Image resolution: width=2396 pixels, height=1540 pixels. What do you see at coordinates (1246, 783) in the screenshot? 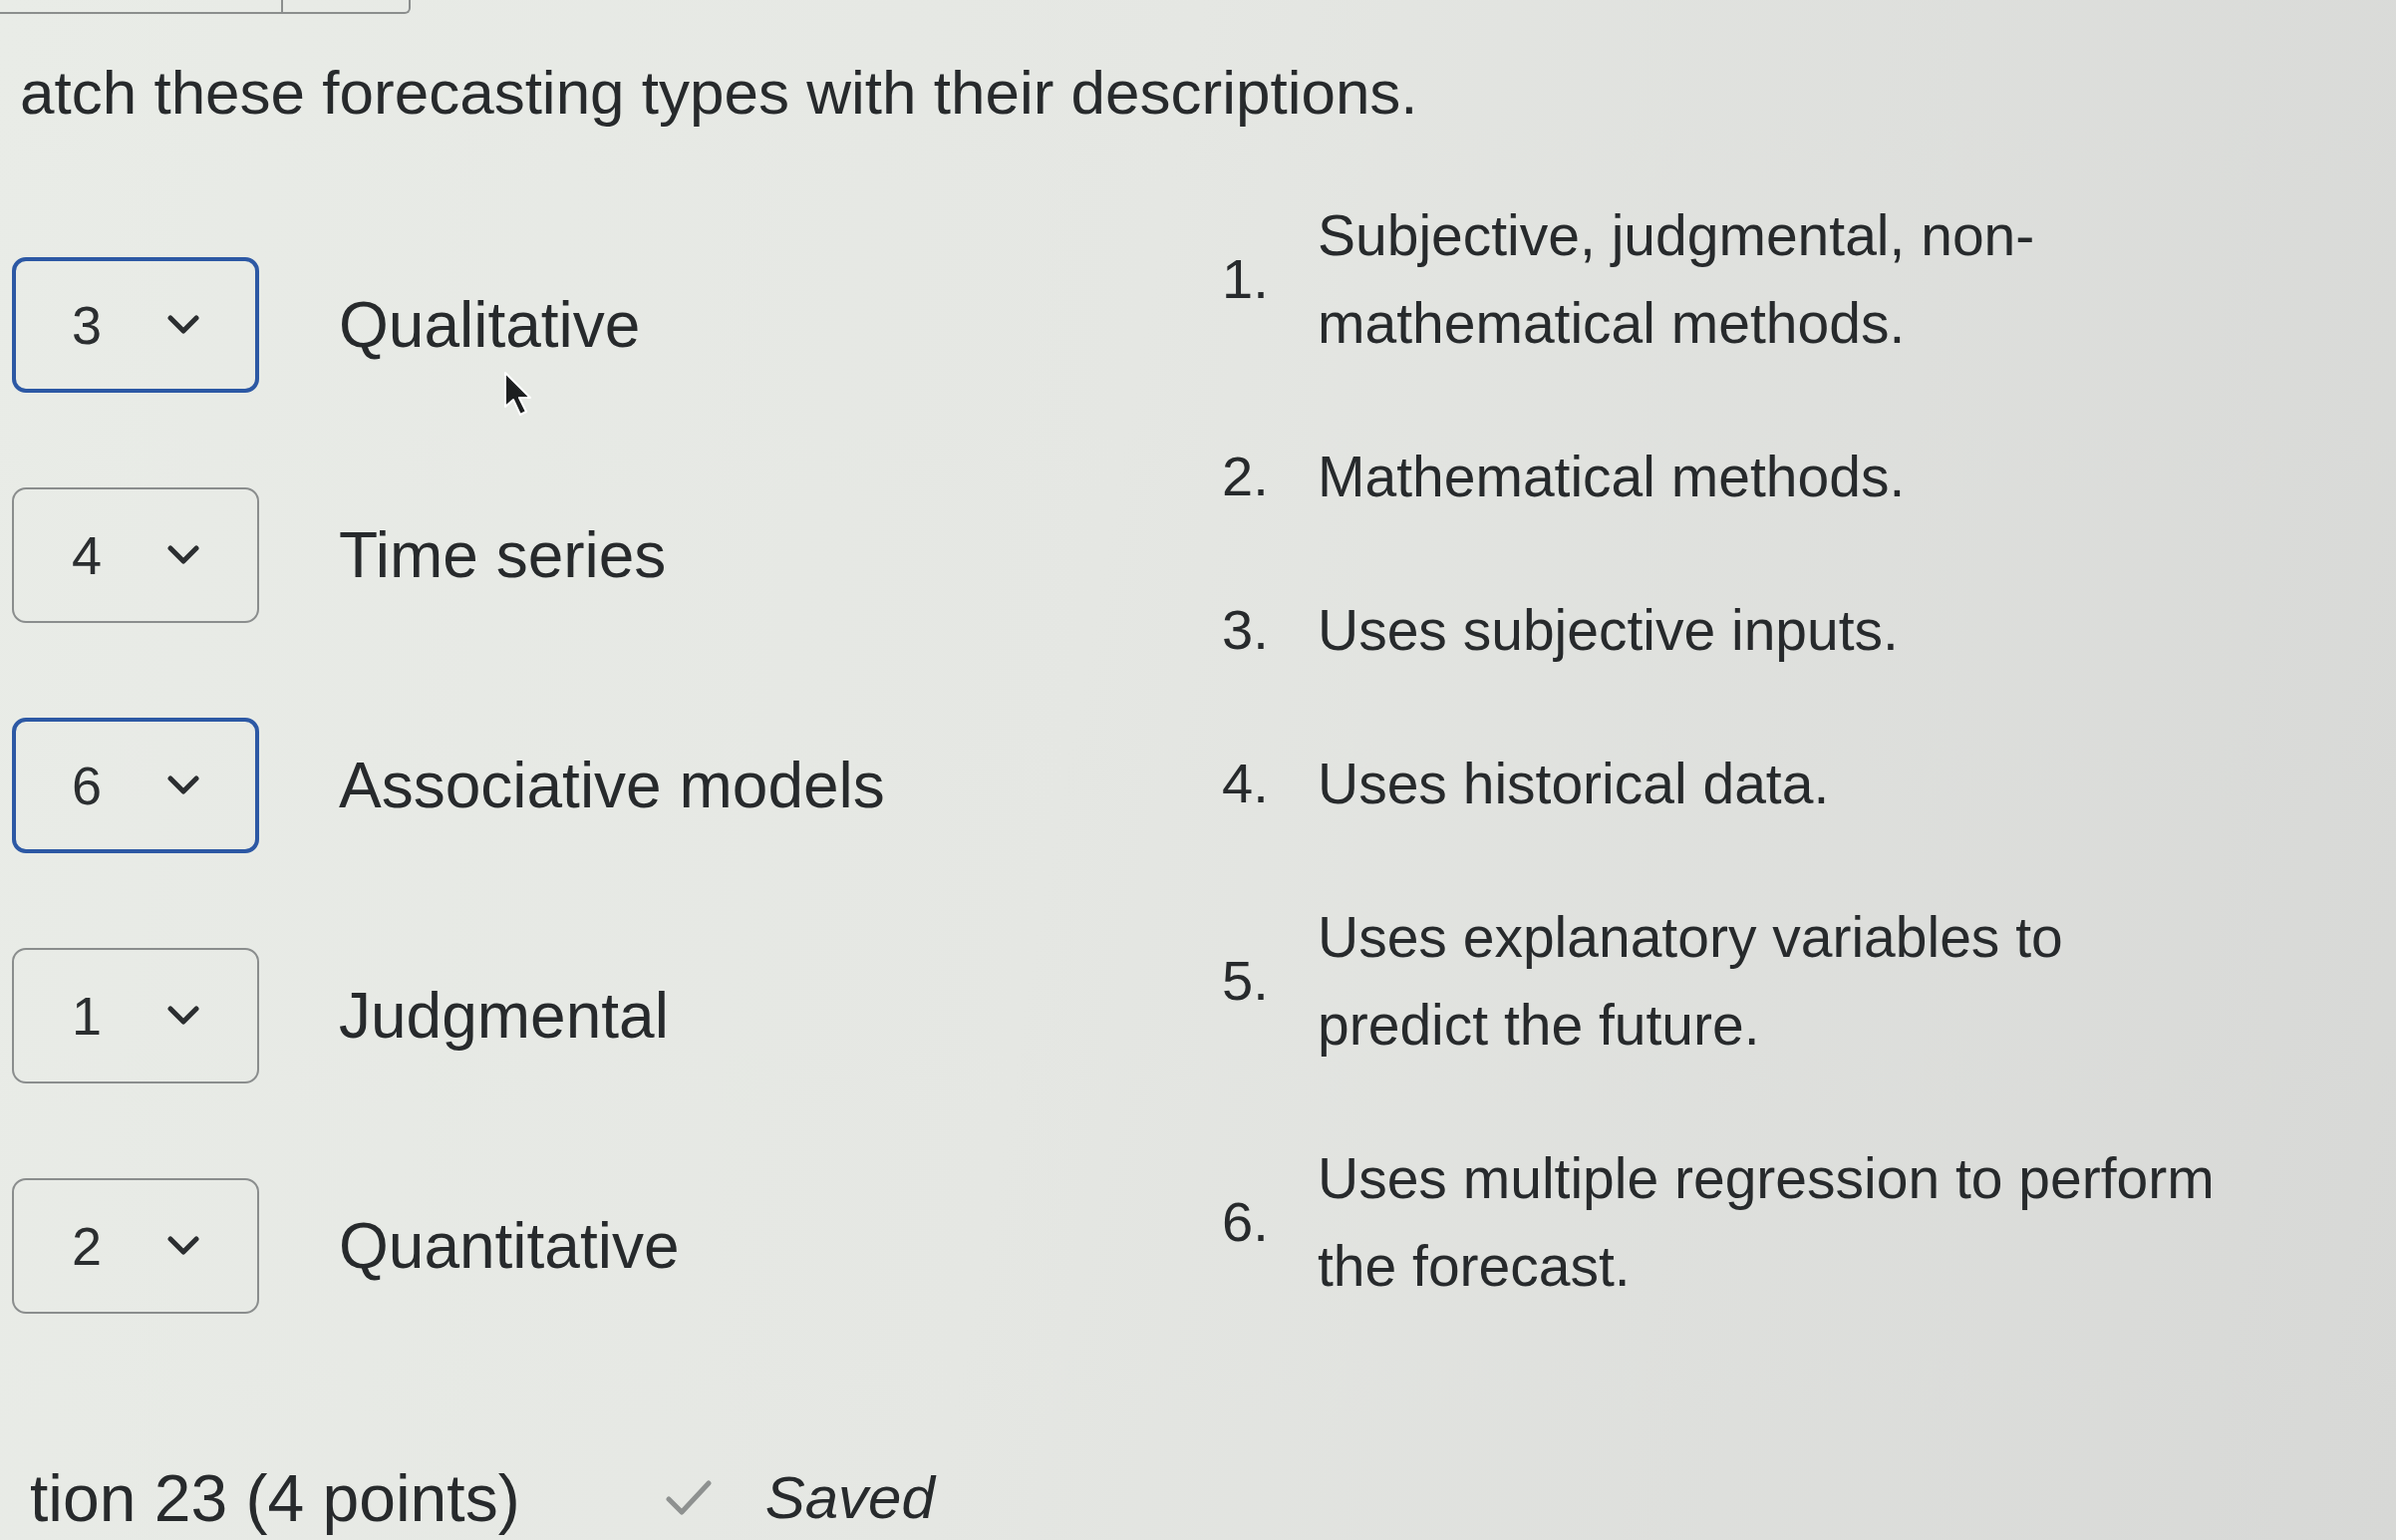
I see `list-number: 4.` at bounding box center [1246, 783].